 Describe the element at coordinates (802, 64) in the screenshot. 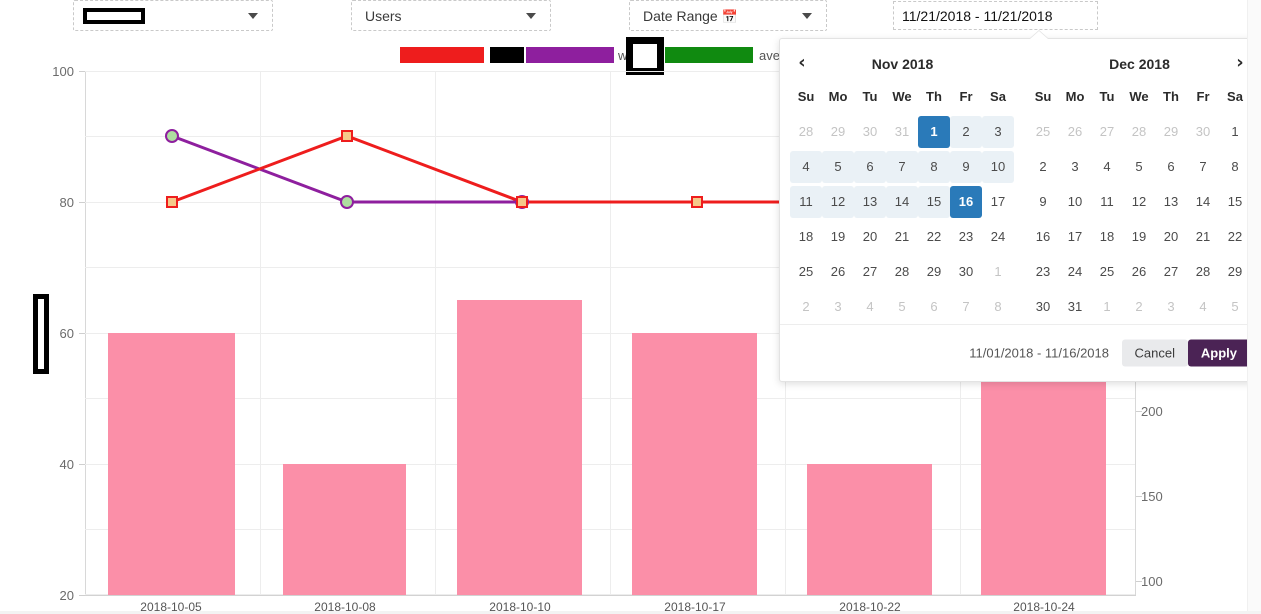

I see `chevron-left-icon: ‹` at that location.